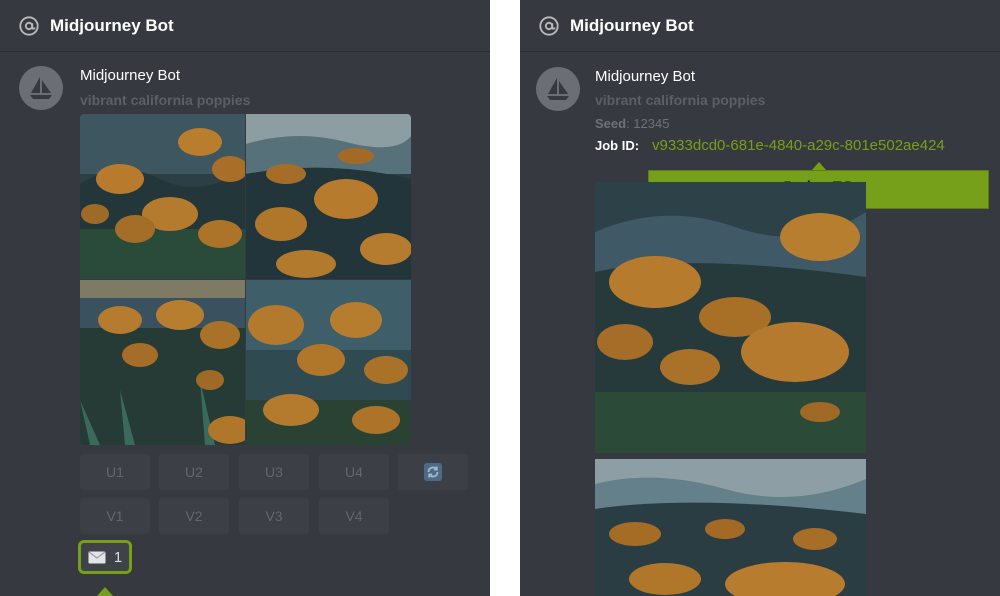 The width and height of the screenshot is (1000, 596). Describe the element at coordinates (97, 557) in the screenshot. I see `envelope-icon` at that location.